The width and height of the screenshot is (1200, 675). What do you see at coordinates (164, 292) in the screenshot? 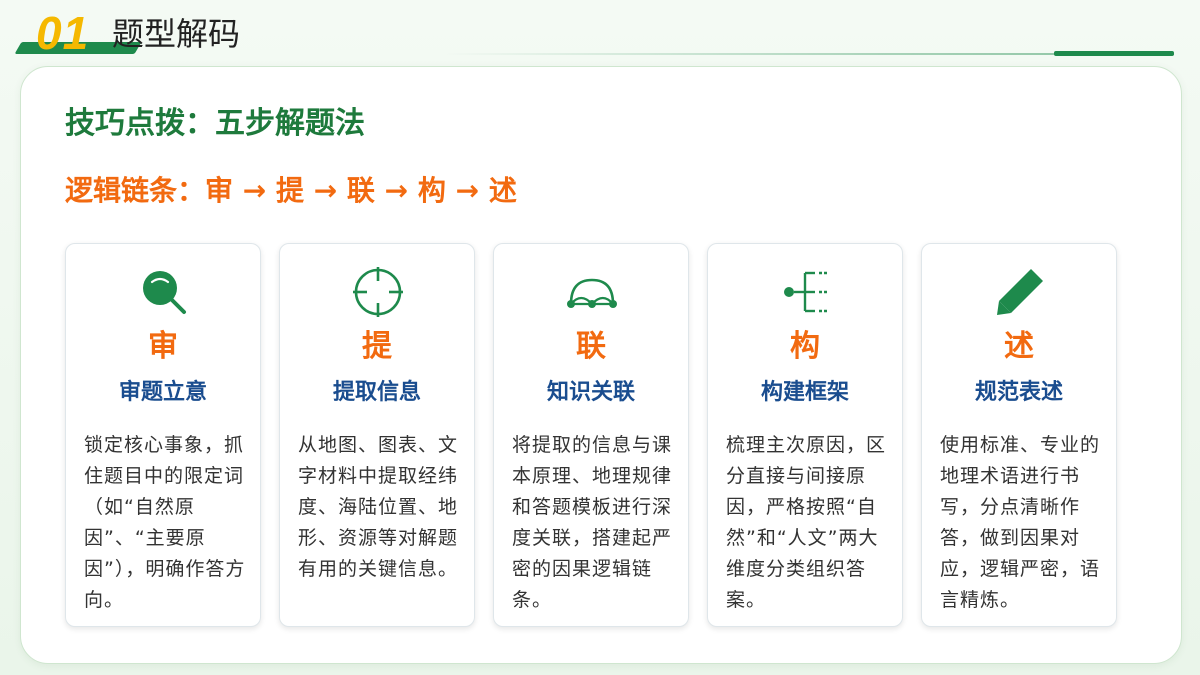
I see `magnifier-icon` at bounding box center [164, 292].